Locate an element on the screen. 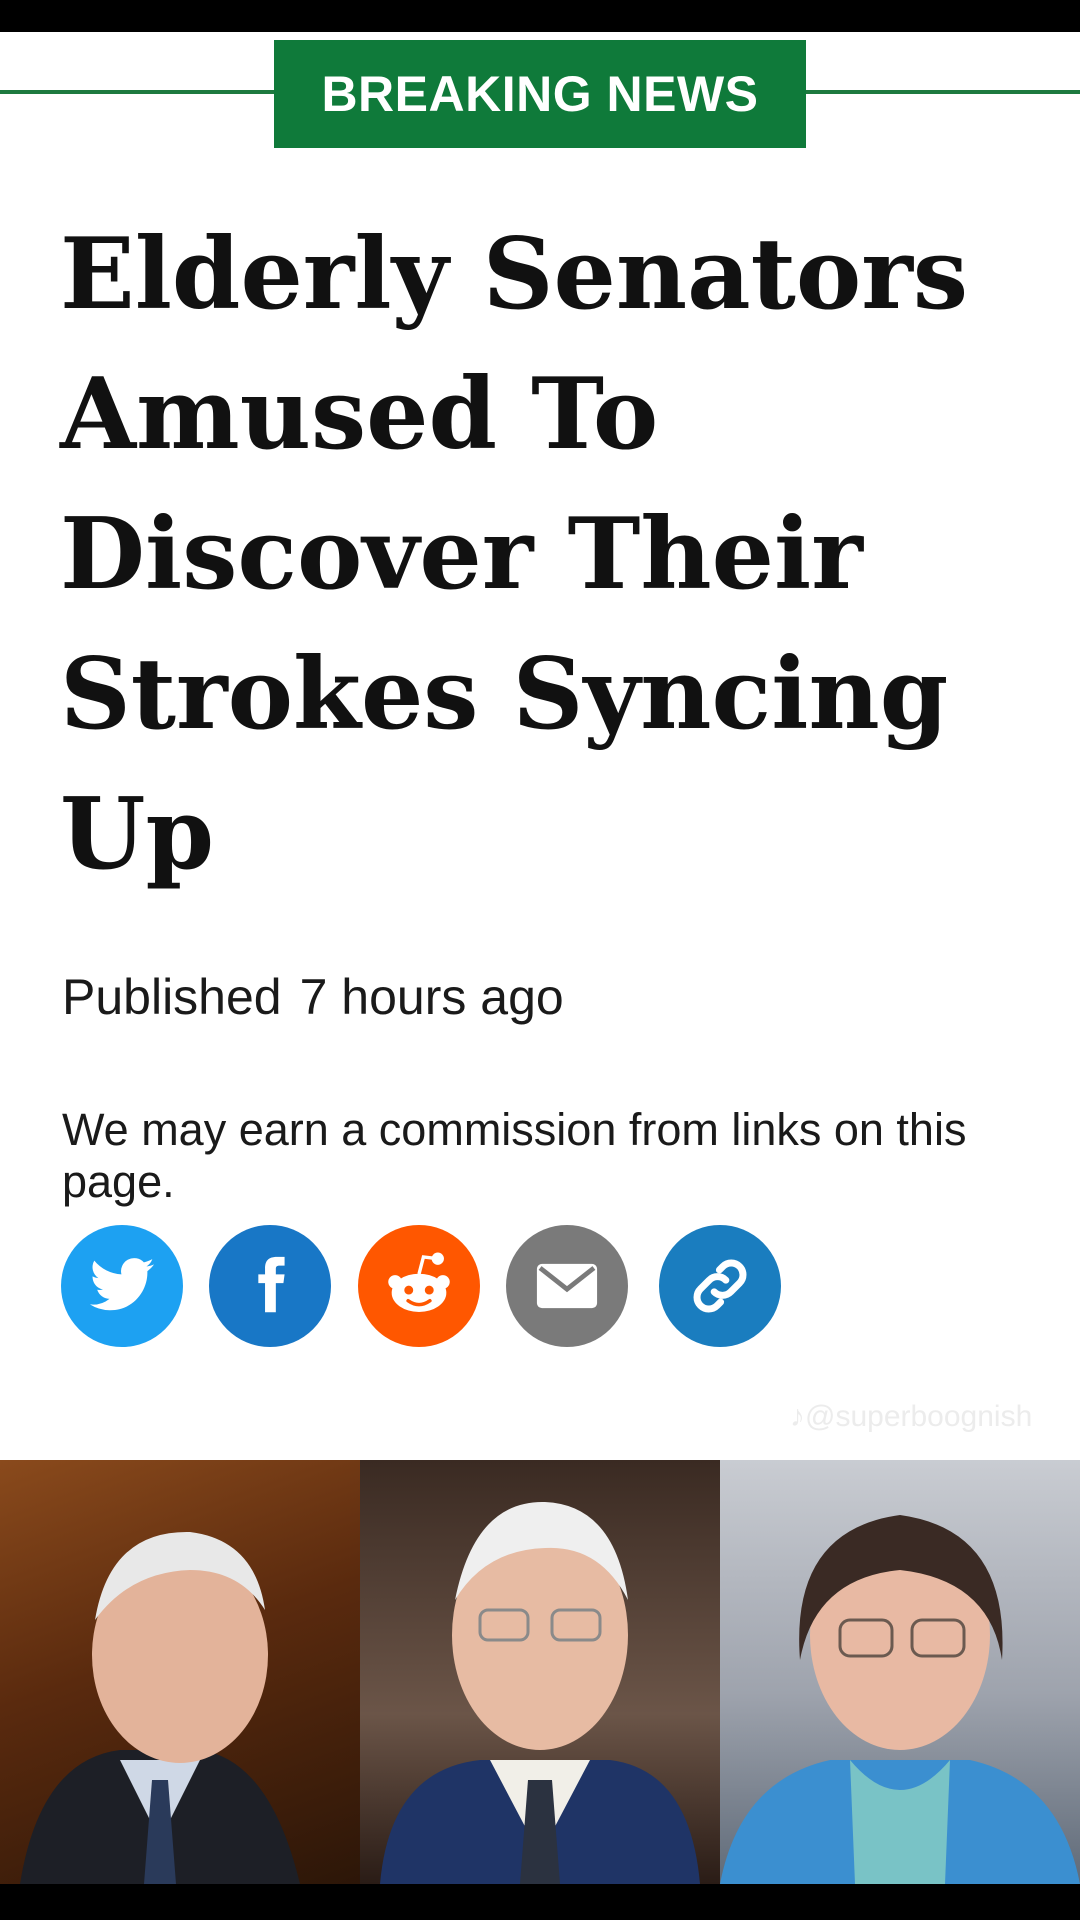 Image resolution: width=1080 pixels, height=1920 pixels. published-label: Published is located at coordinates (172, 997).